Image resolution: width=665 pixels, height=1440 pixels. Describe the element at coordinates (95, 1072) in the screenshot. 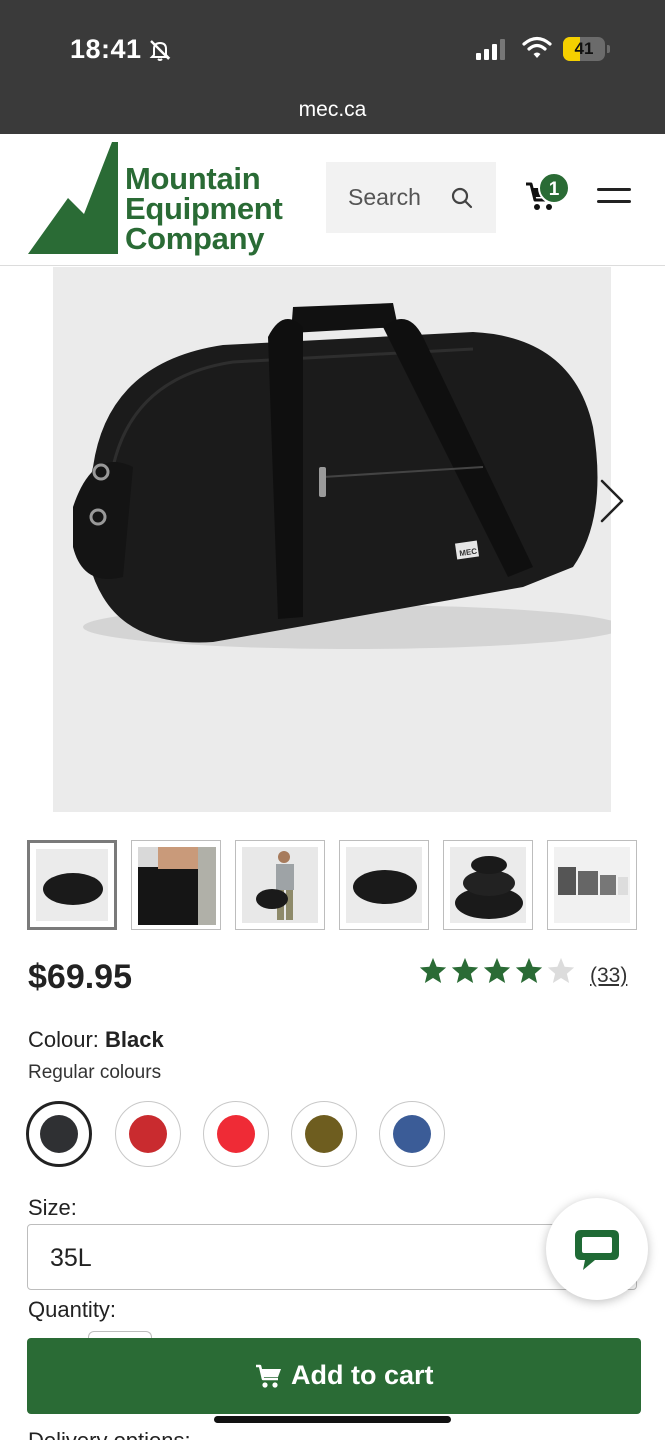

I see `regular-colours-label: Regular colours` at that location.